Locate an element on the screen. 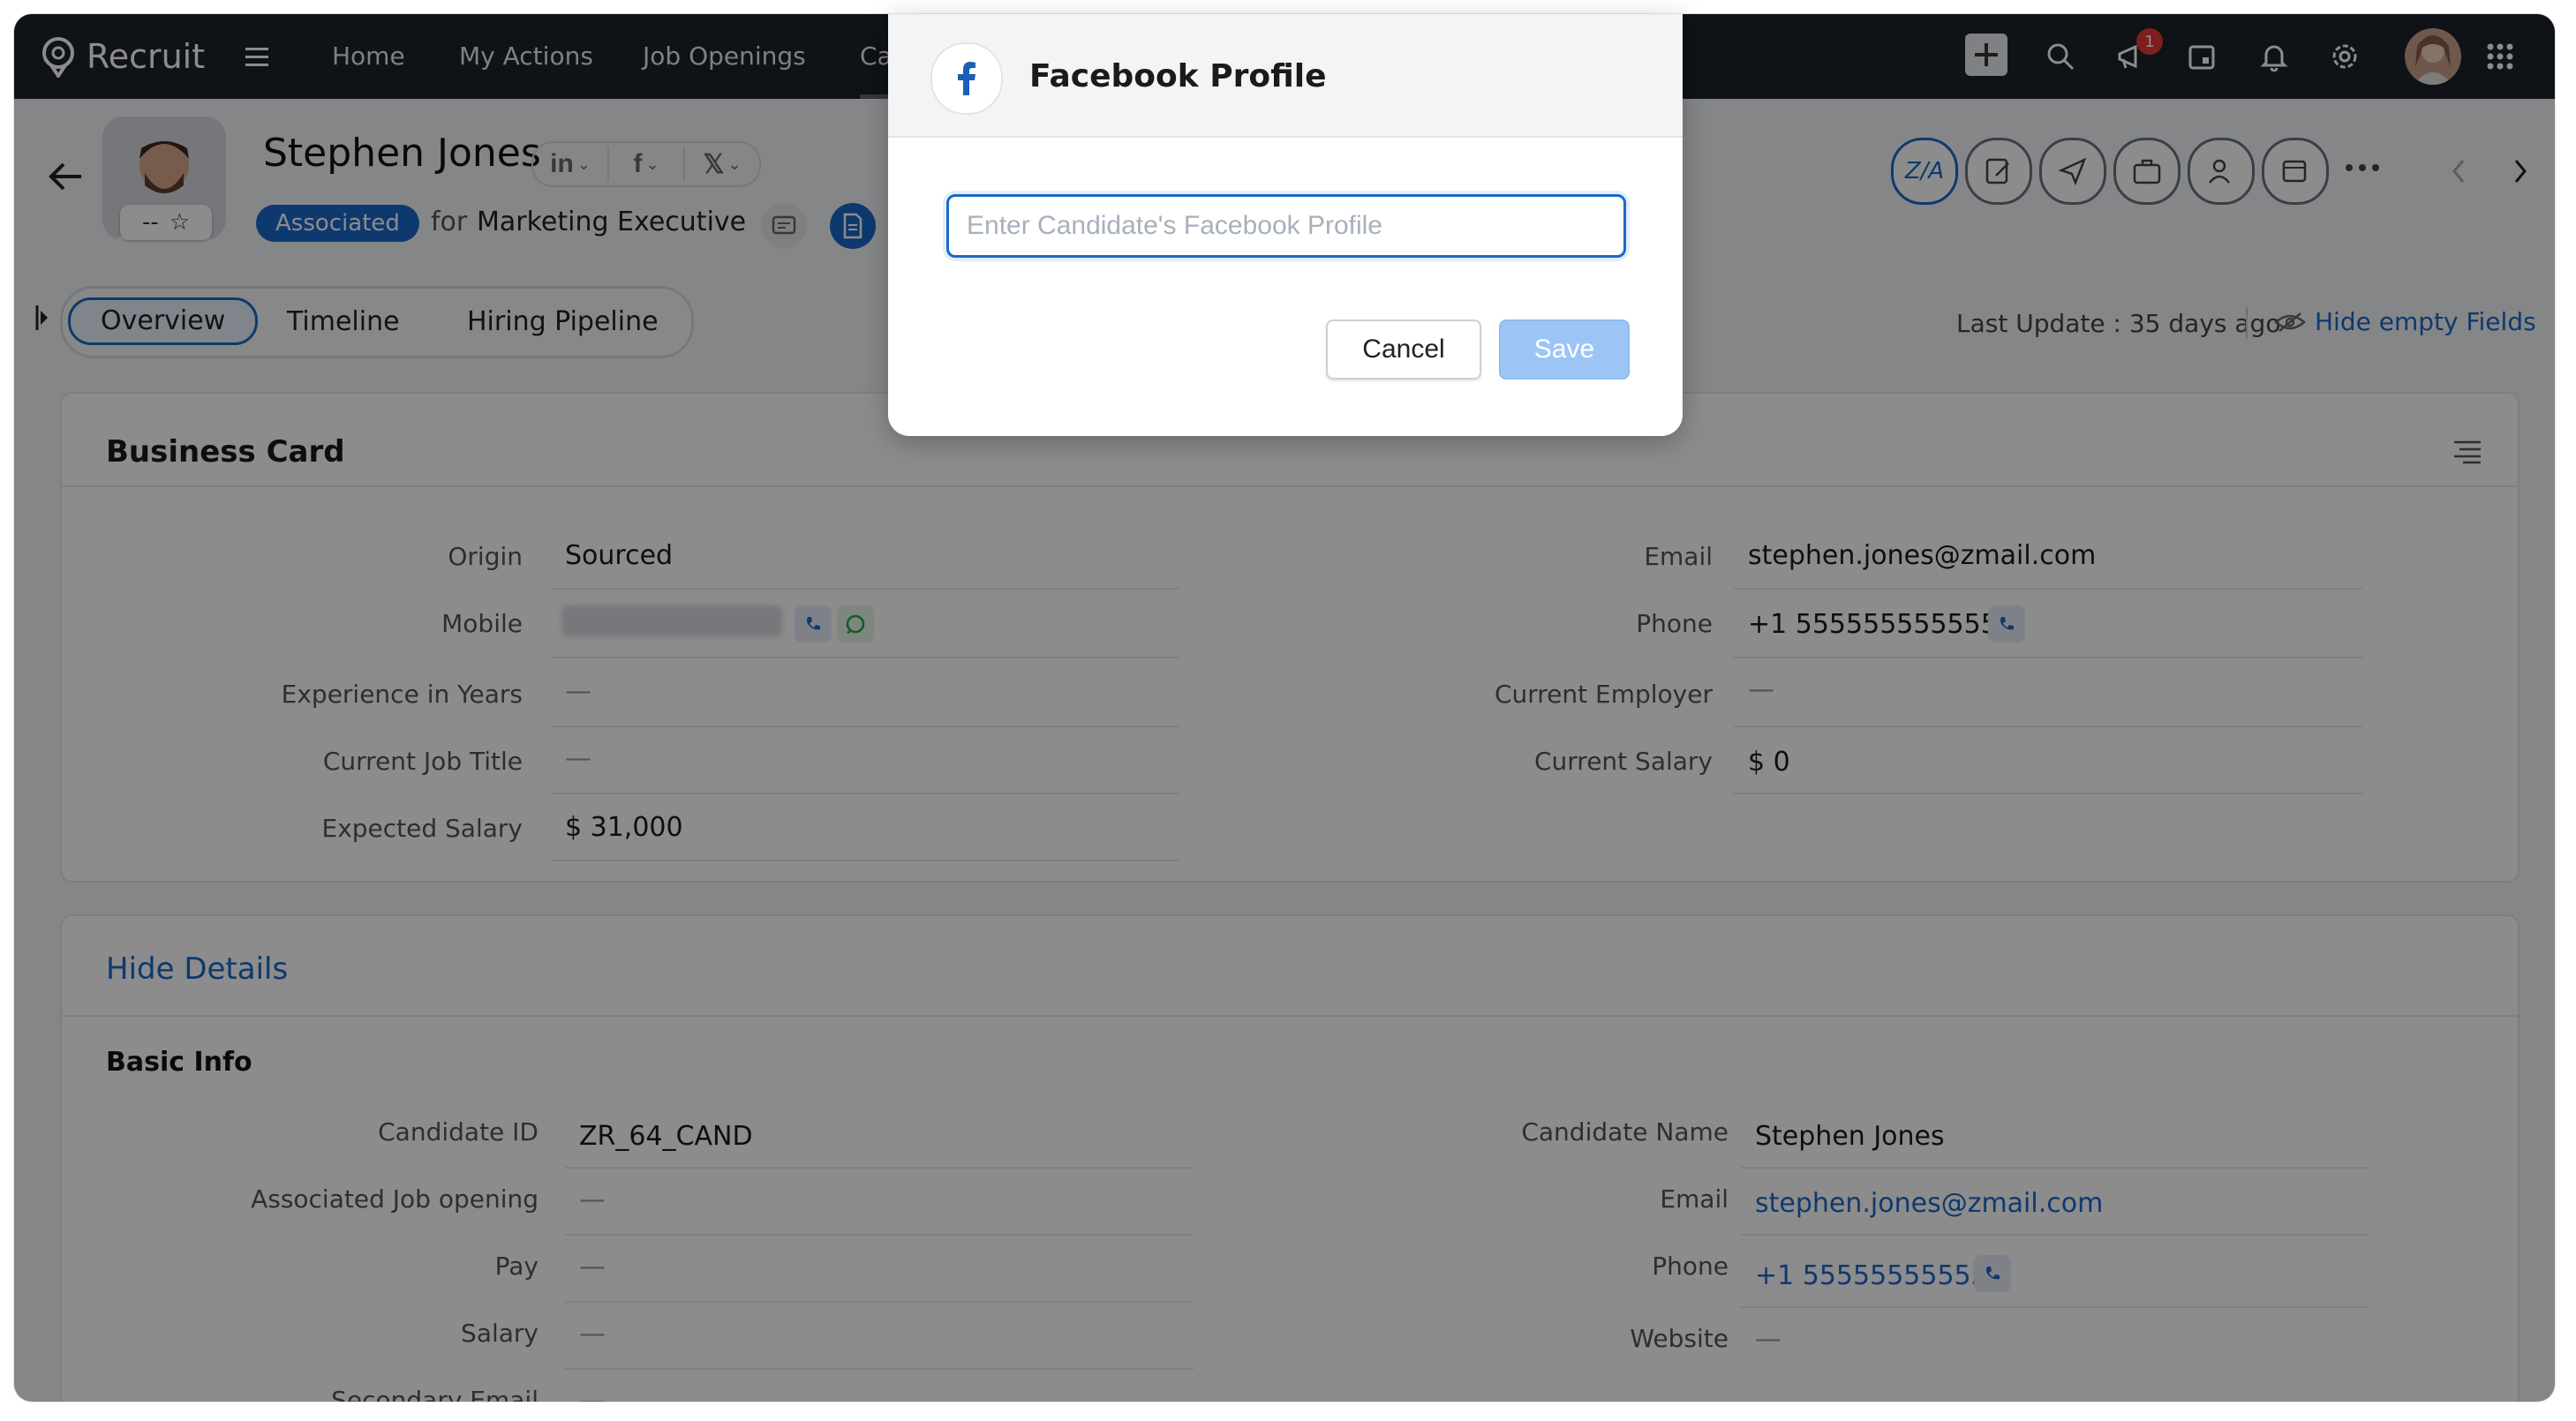 Image resolution: width=2576 pixels, height=1421 pixels. save-button: Save is located at coordinates (1565, 350).